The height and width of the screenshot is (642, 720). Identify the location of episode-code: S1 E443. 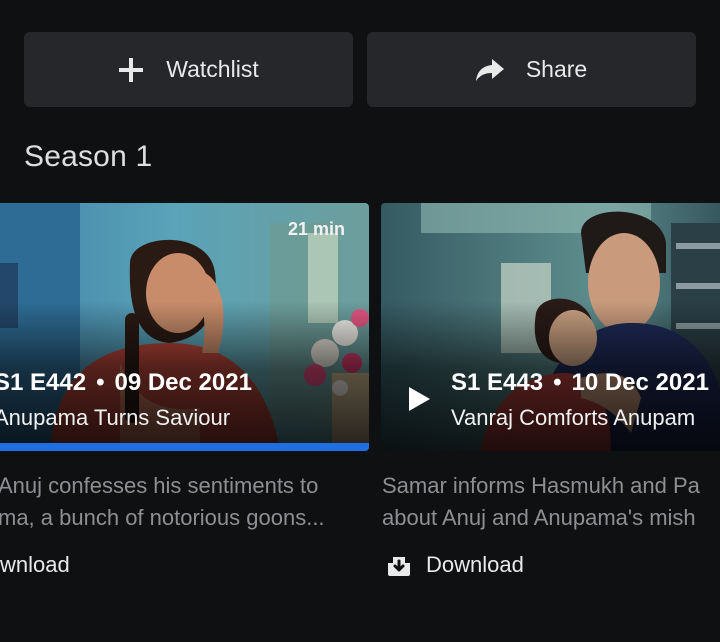
(497, 382).